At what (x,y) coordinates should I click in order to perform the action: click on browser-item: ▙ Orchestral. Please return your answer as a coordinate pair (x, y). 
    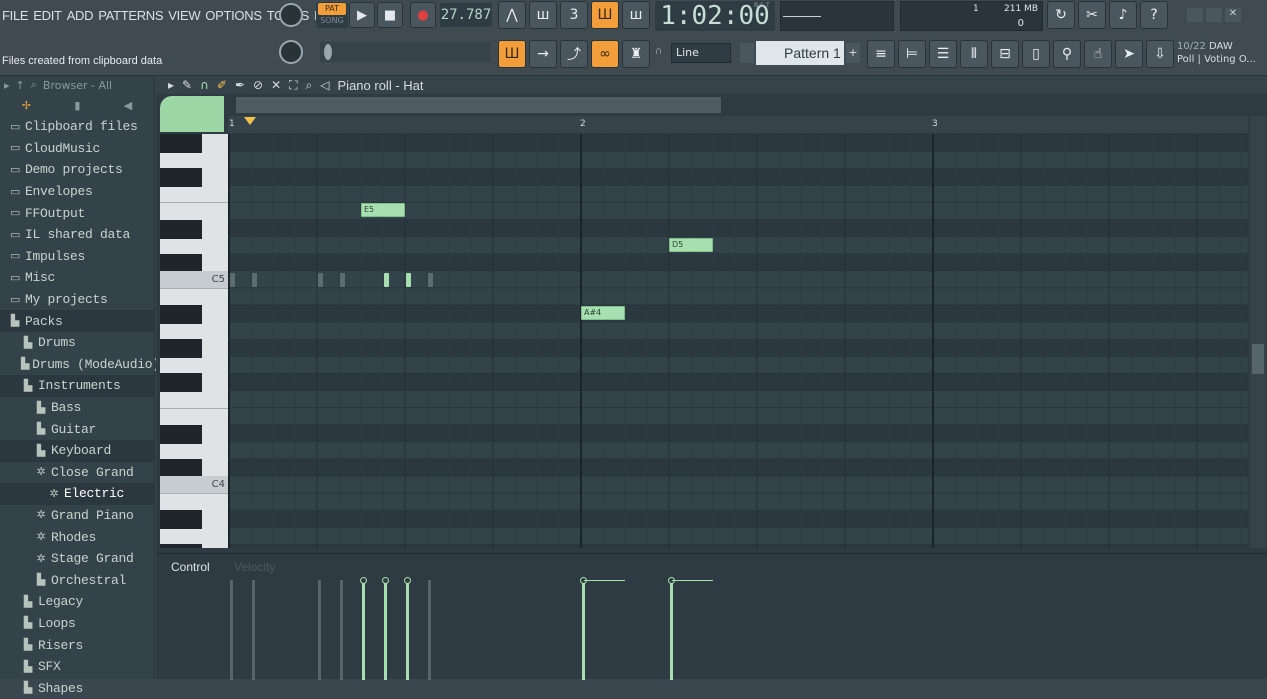
    Looking at the image, I should click on (77, 580).